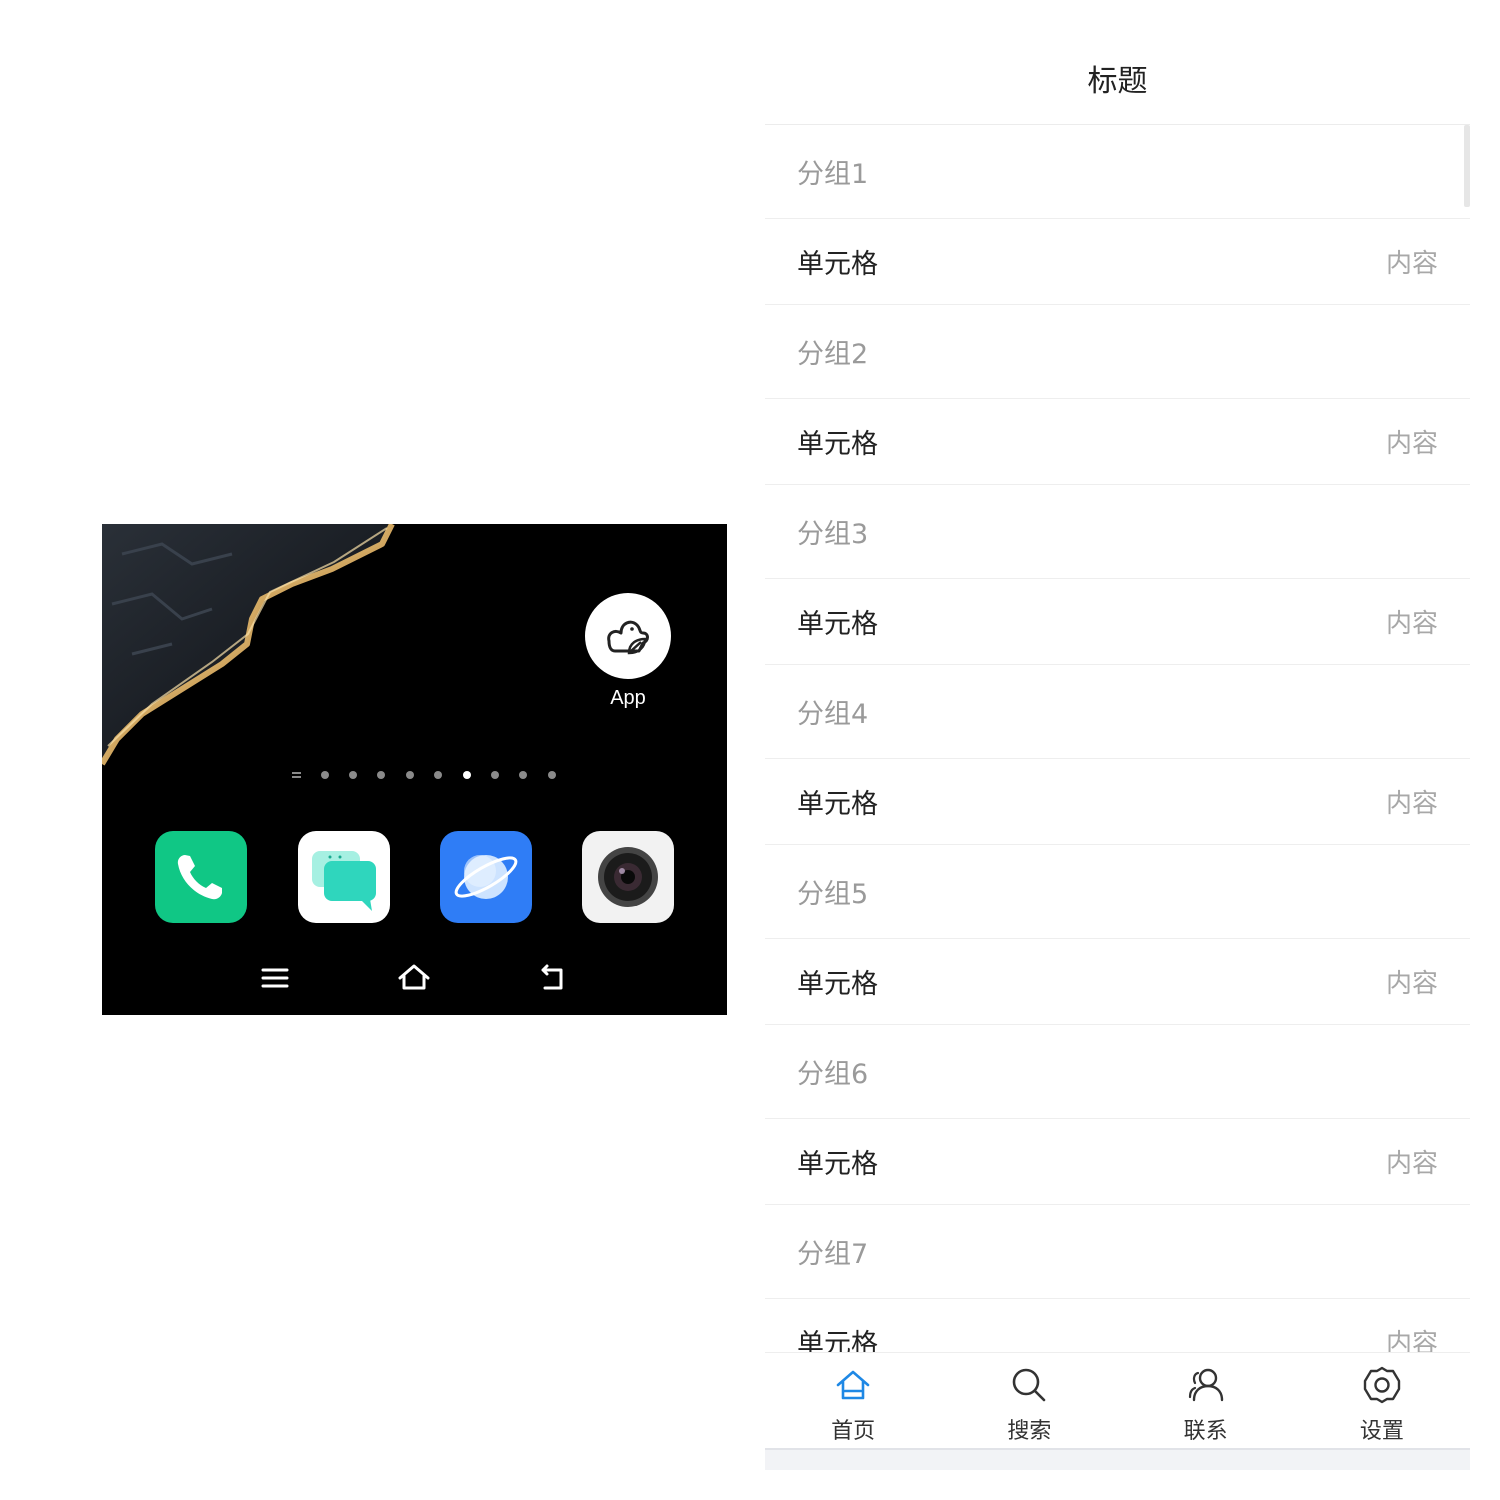 This screenshot has height=1500, width=1500. I want to click on floating-app-icon, so click(628, 636).